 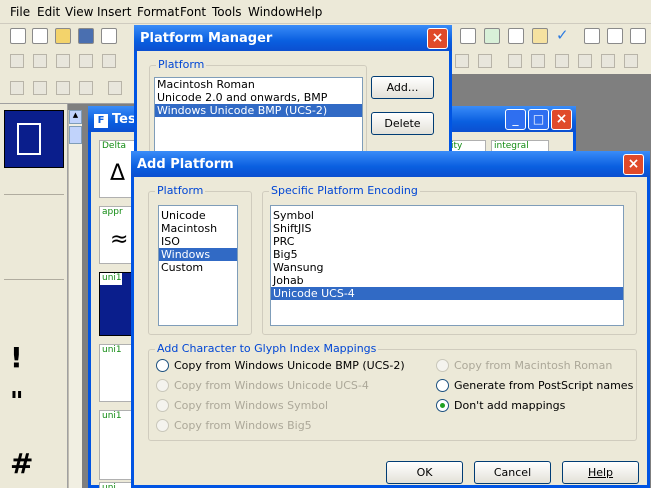 What do you see at coordinates (390, 164) in the screenshot?
I see `add-platform-titlebar: Add Platform` at bounding box center [390, 164].